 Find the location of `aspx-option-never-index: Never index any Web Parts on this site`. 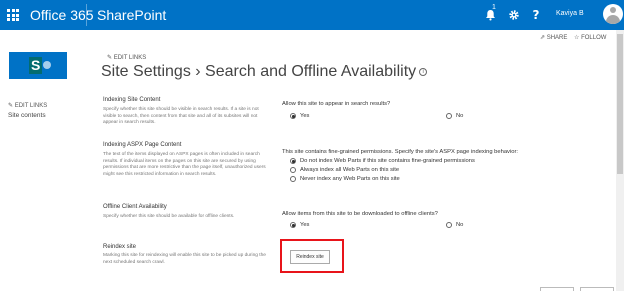

aspx-option-never-index: Never index any Web Parts on this site is located at coordinates (345, 179).